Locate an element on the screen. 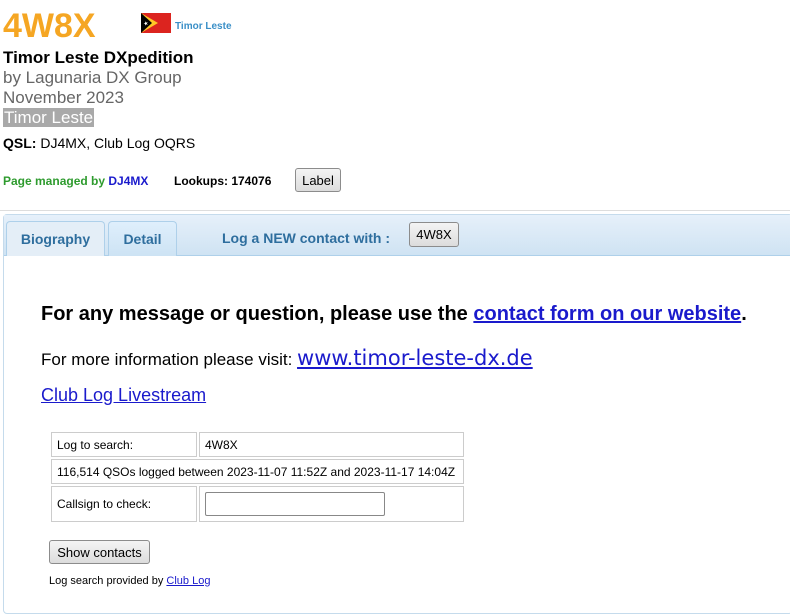 The height and width of the screenshot is (614, 790). callsign-input is located at coordinates (295, 504).